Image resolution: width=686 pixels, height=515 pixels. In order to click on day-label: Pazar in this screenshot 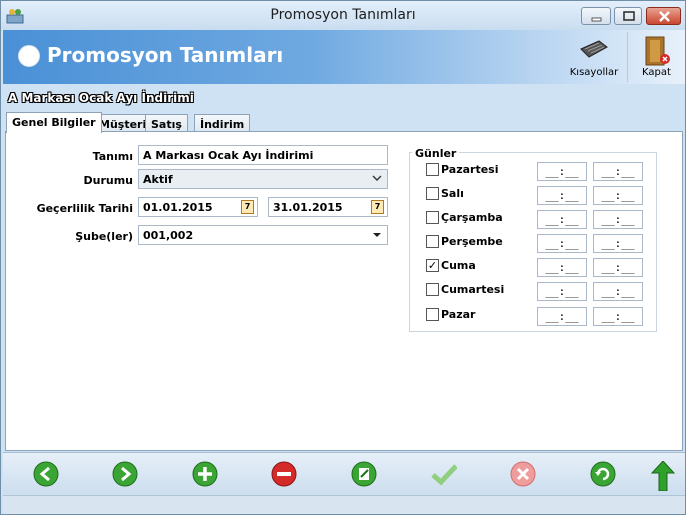, I will do `click(458, 314)`.